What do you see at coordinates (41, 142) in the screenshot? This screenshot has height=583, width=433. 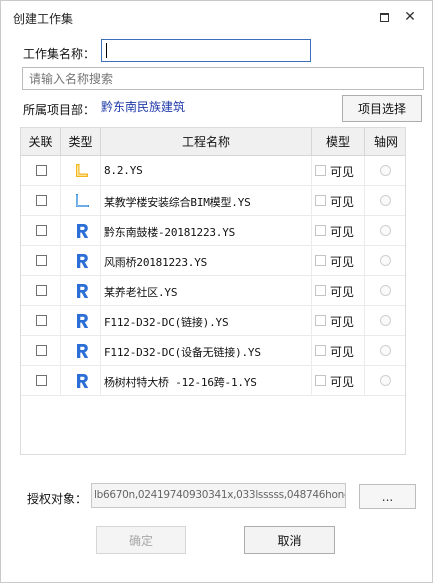 I see `header-link: 关联` at bounding box center [41, 142].